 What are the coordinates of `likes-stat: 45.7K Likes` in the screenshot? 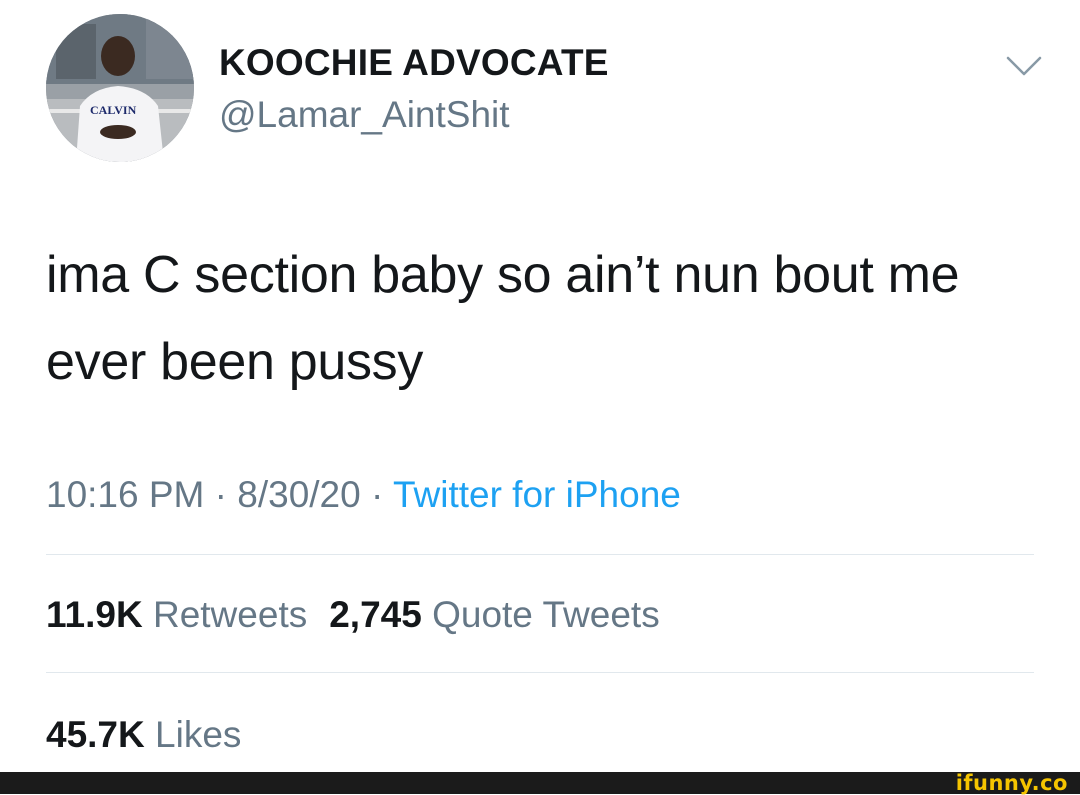 It's located at (143, 734).